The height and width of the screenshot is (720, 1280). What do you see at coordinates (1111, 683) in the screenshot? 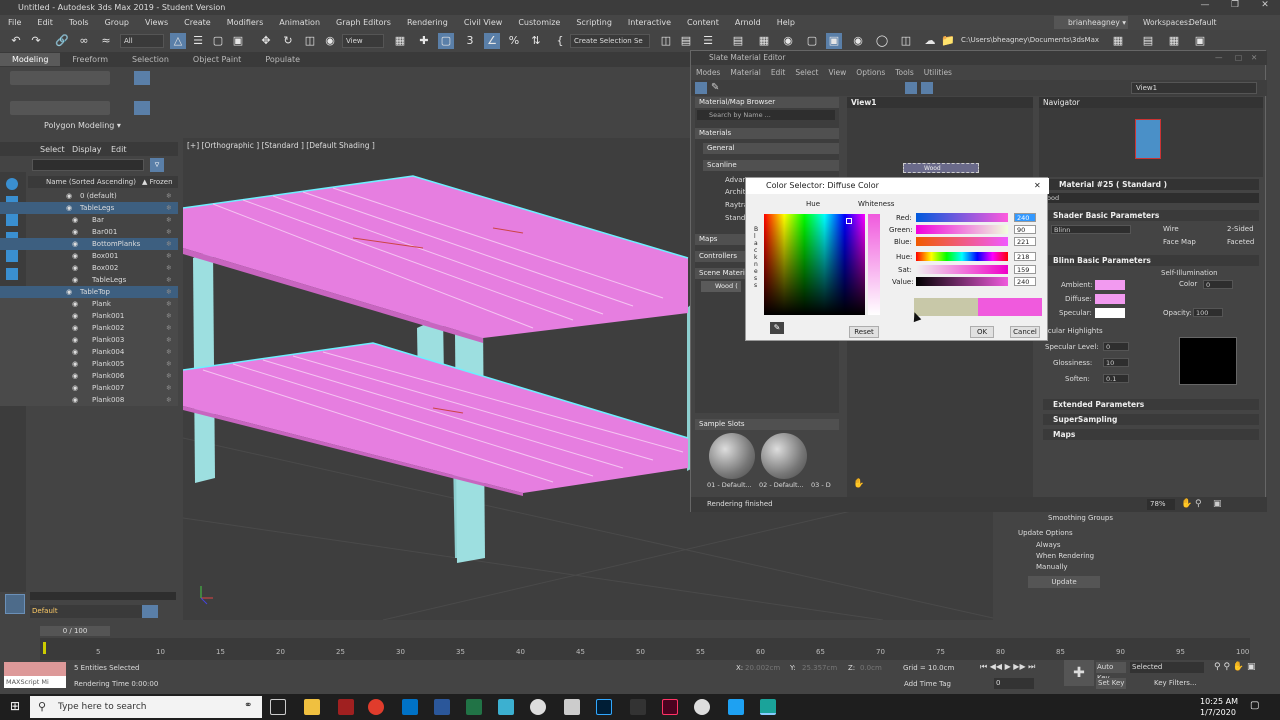
I see `set-key-button: Set Key` at bounding box center [1111, 683].